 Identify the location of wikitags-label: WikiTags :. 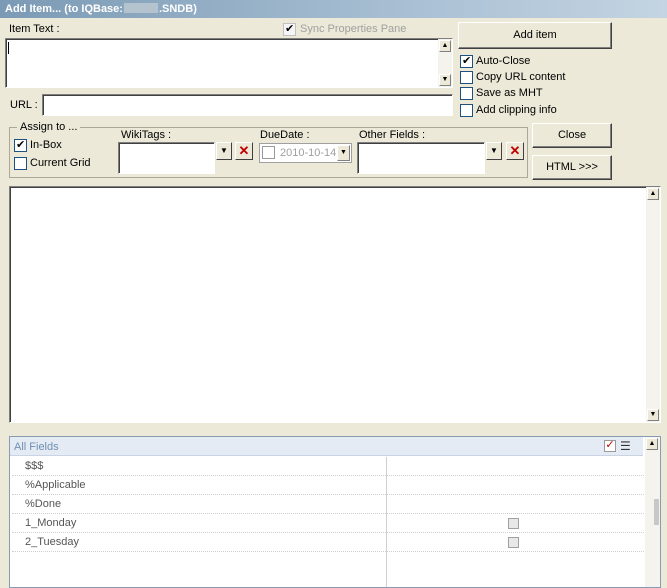
(146, 135).